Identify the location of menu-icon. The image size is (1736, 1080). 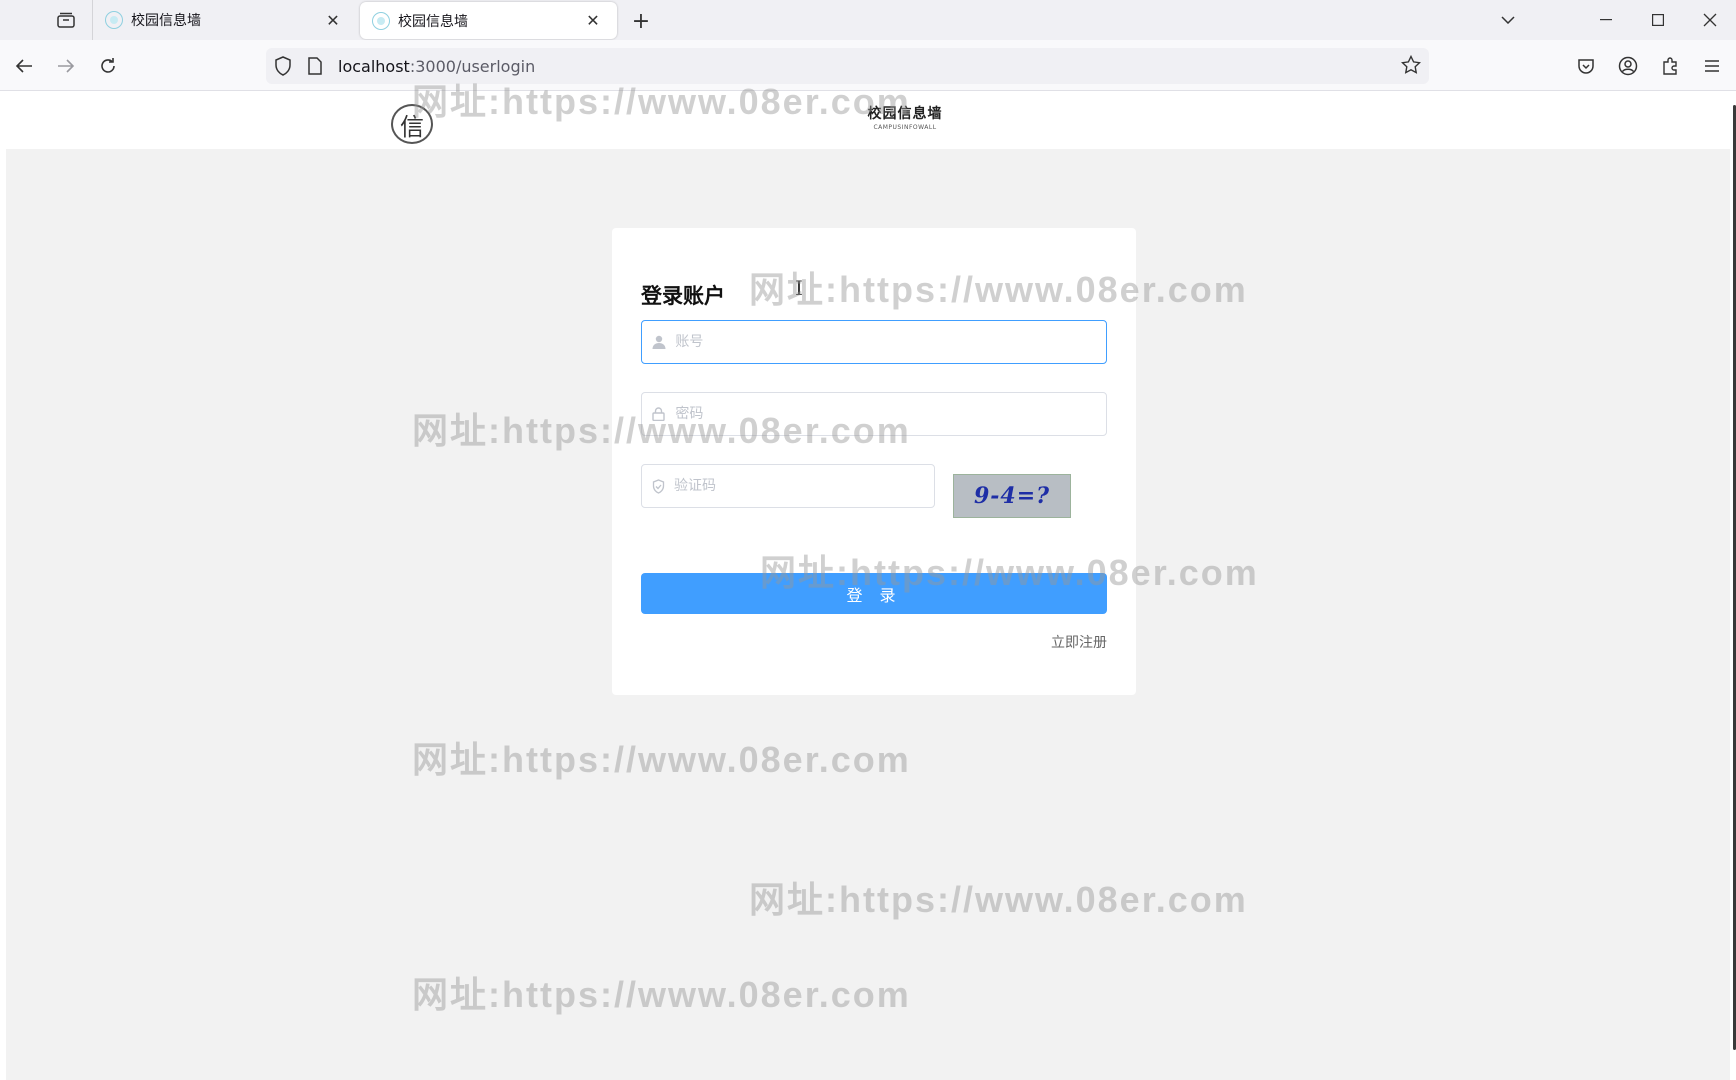
(1712, 66).